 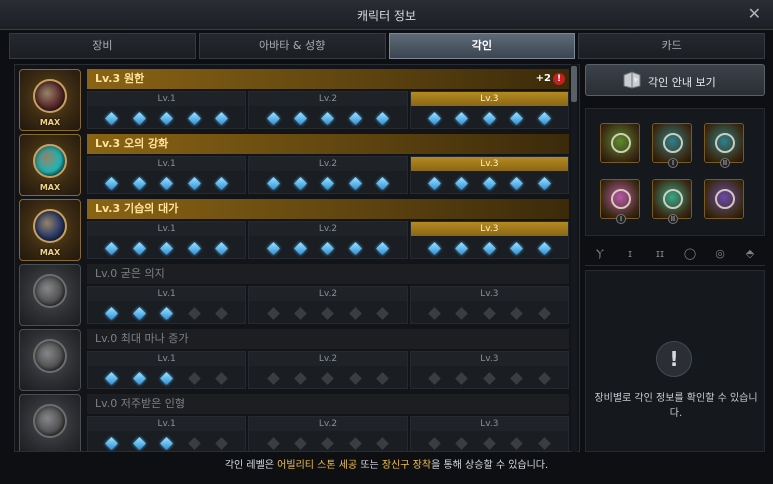 What do you see at coordinates (690, 254) in the screenshot?
I see `ring-1-filter-icon: ◯` at bounding box center [690, 254].